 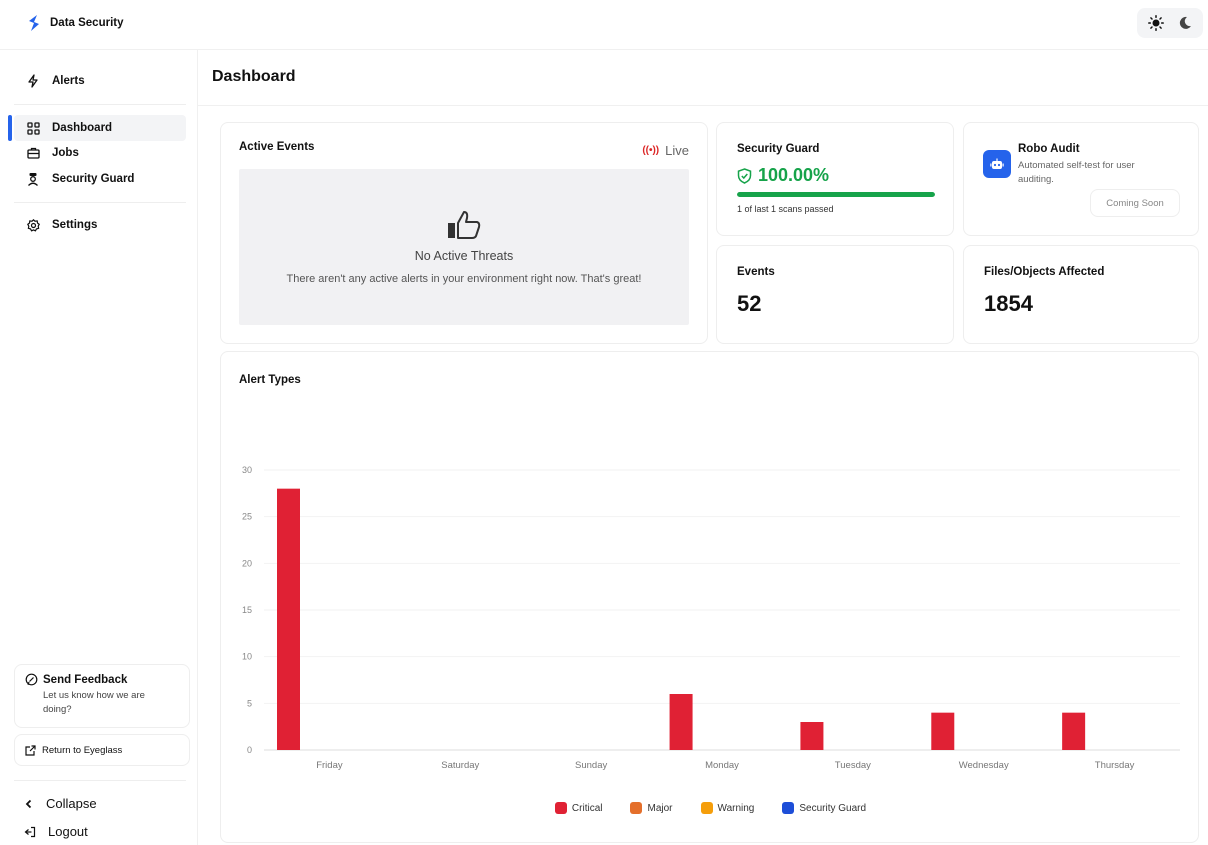 I want to click on legend-label: Critical, so click(x=587, y=808).